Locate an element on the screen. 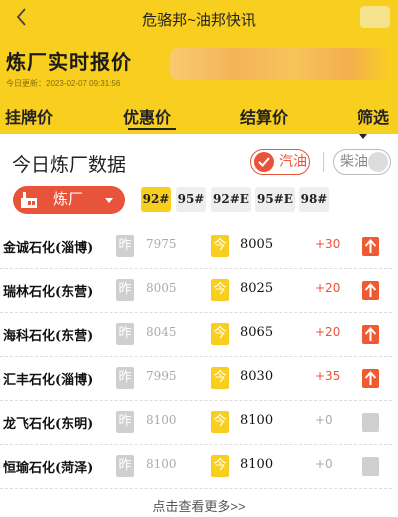 The width and height of the screenshot is (398, 517). table-row: 海科石化(东营) 昨 8045 今 8065 +20 is located at coordinates (199, 335).